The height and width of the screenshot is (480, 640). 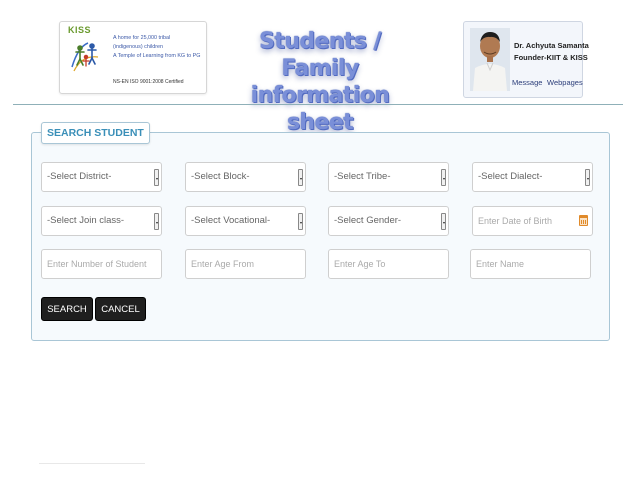 I want to click on district-select-value: -Select District-, so click(x=79, y=176).